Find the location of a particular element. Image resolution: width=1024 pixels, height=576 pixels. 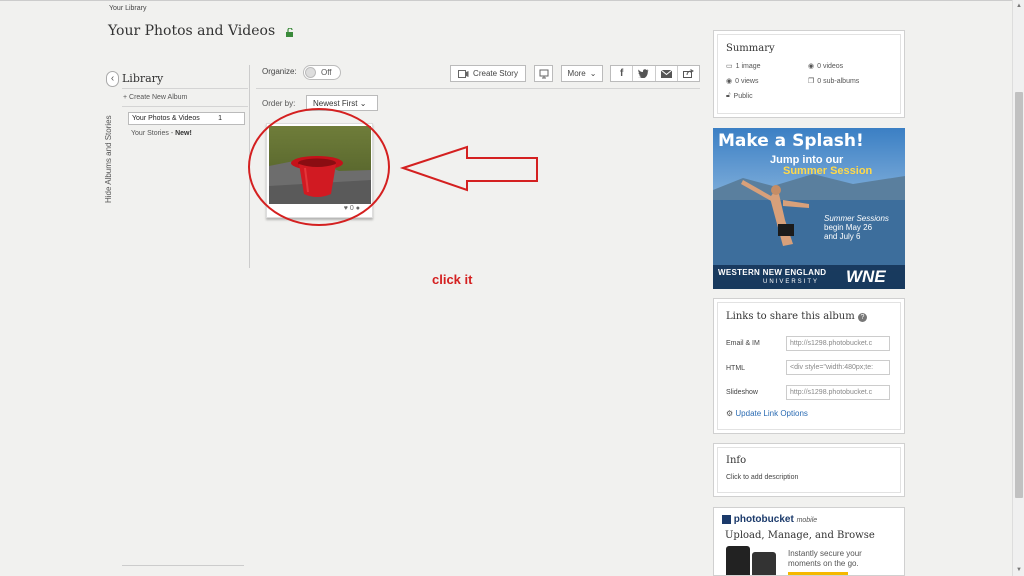

create-album-link: + Create New Album is located at coordinates (155, 97).